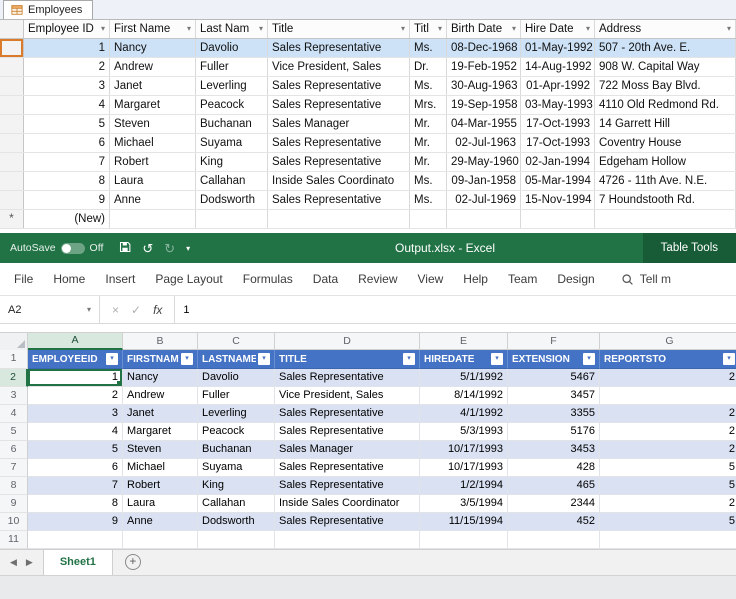 The image size is (736, 599). Describe the element at coordinates (153, 200) in the screenshot. I see `cell: Anne` at that location.